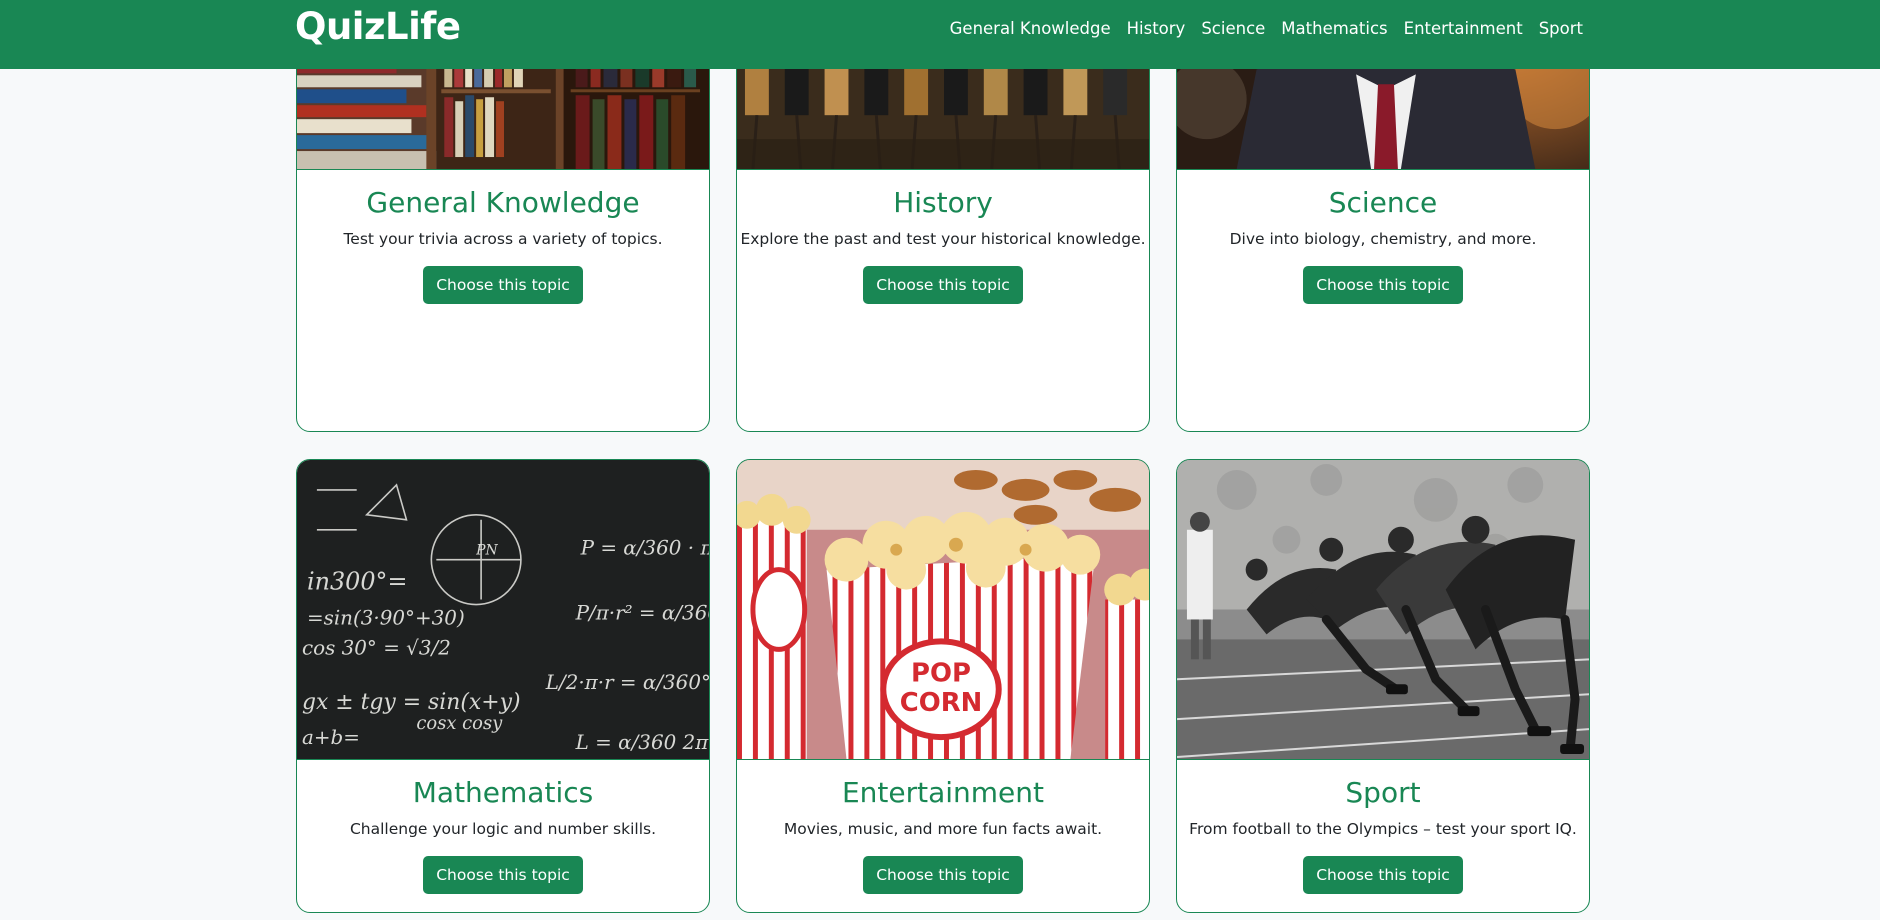  I want to click on svg-text: in300°=, so click(357, 582).